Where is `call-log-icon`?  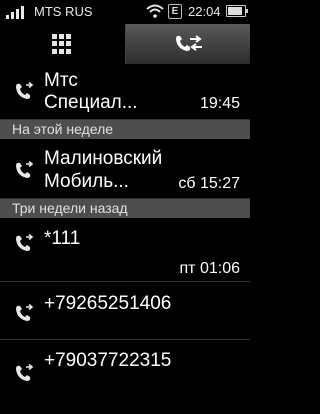
call-log-icon is located at coordinates (188, 43).